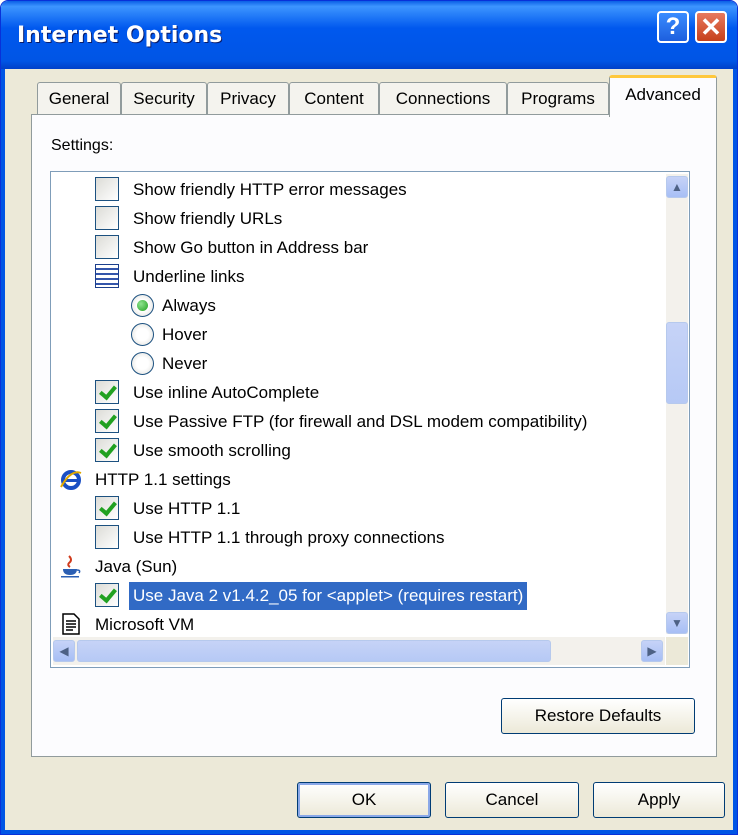  I want to click on radio-label: Never, so click(185, 363).